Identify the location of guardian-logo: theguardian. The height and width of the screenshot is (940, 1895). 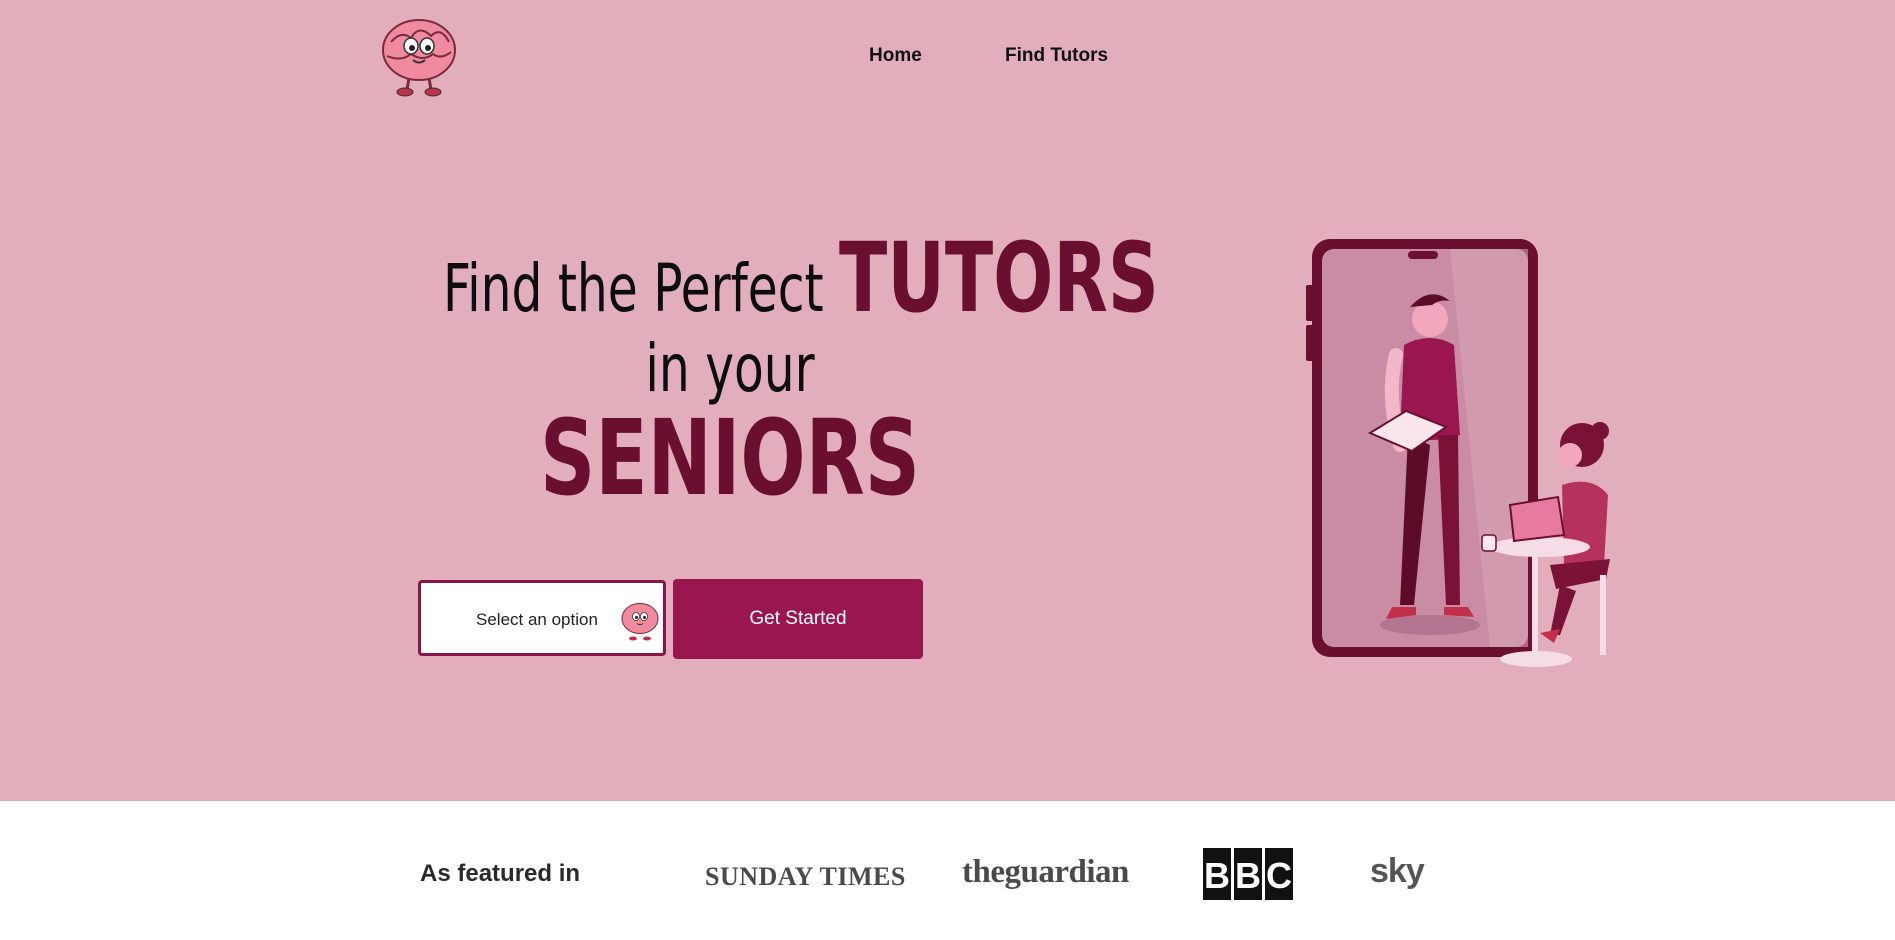
(1045, 872).